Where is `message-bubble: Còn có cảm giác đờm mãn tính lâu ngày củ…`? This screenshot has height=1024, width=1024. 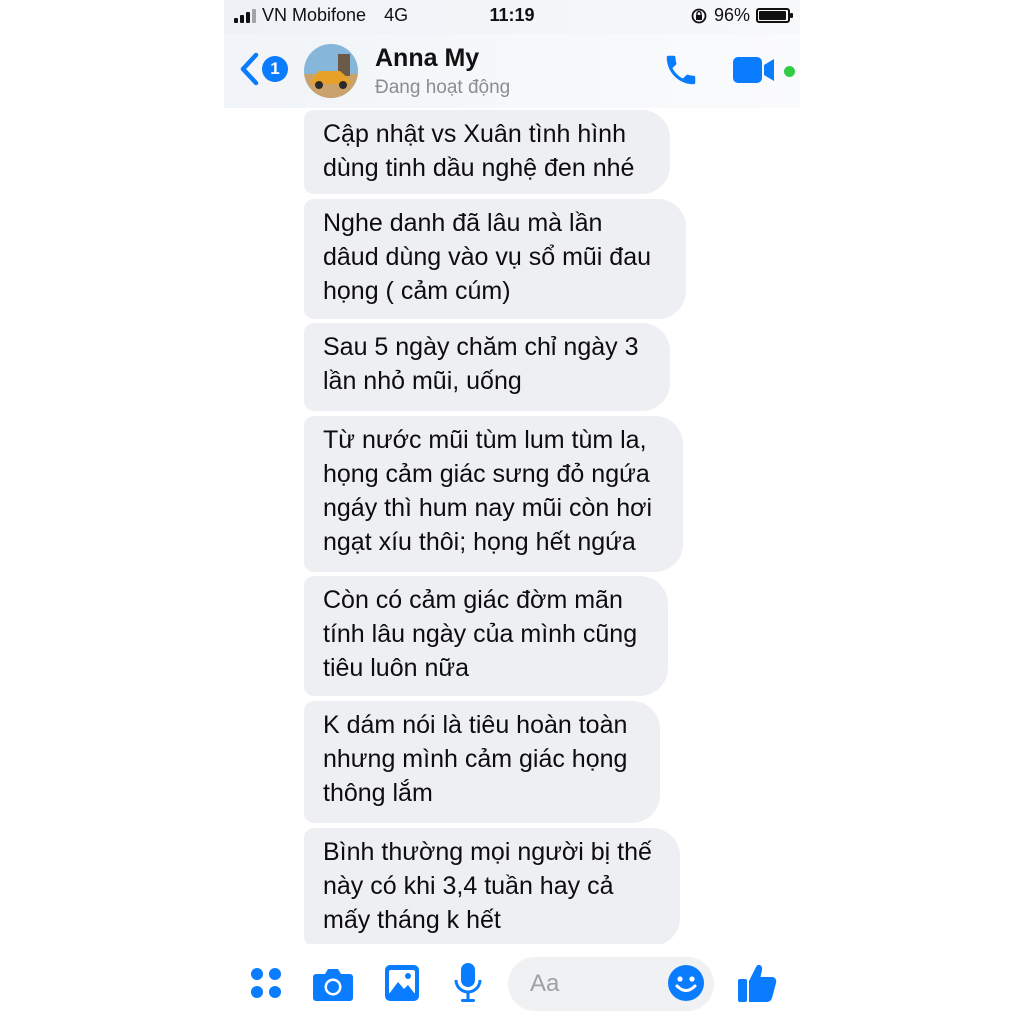
message-bubble: Còn có cảm giác đờm mãn tính lâu ngày củ… is located at coordinates (486, 636).